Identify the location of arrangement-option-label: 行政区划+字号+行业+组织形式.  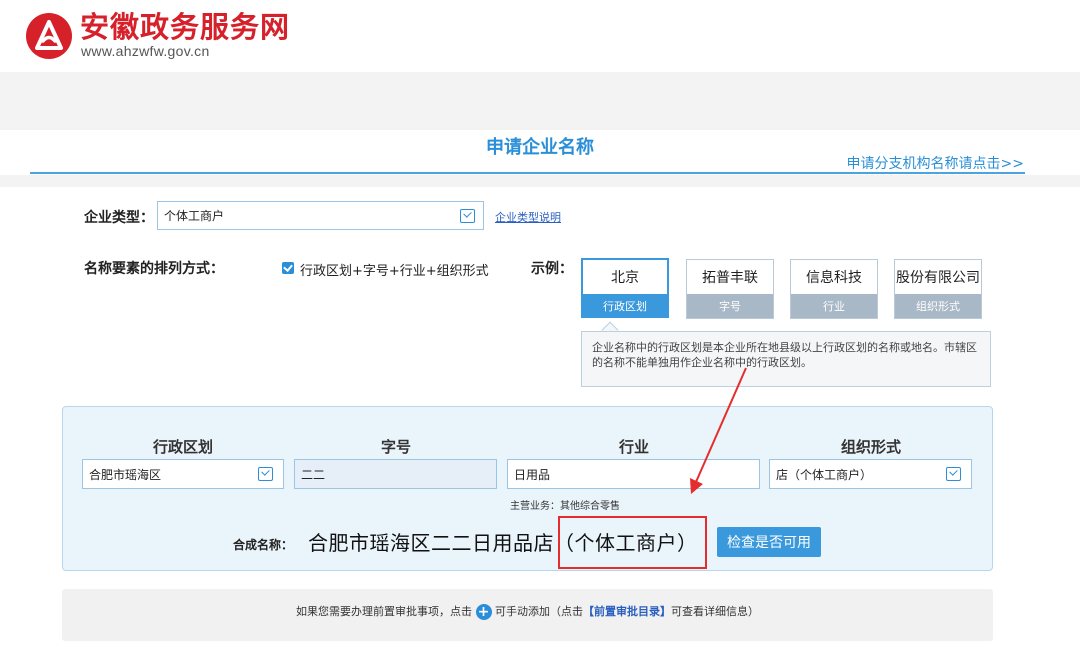
(394, 271).